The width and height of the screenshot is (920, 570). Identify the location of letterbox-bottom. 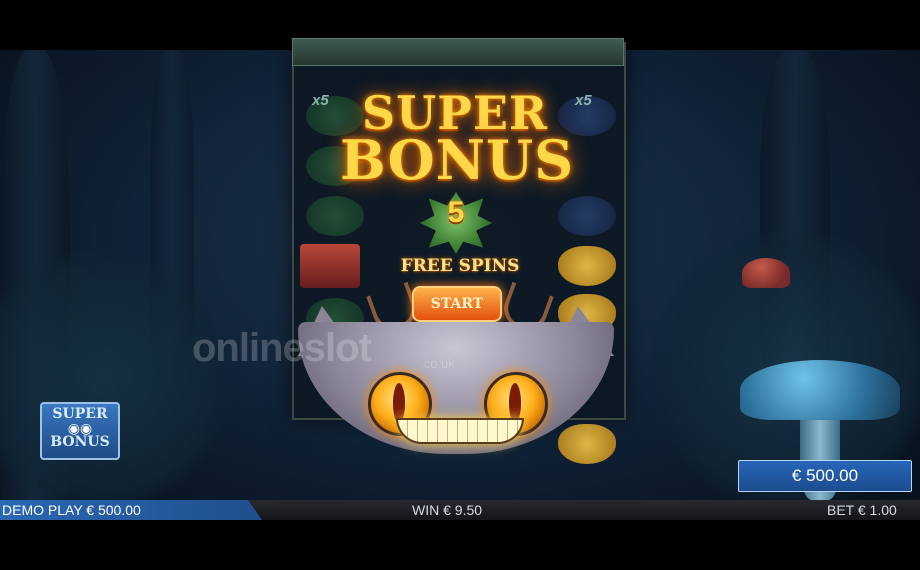
(460, 545).